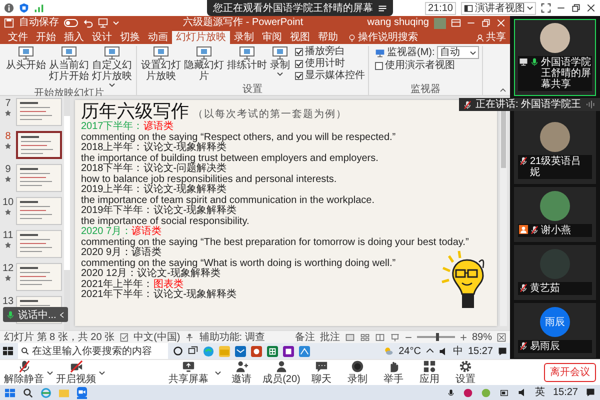 The width and height of the screenshot is (600, 400). Describe the element at coordinates (109, 273) in the screenshot. I see `exam-date: 2020 12月：` at that location.